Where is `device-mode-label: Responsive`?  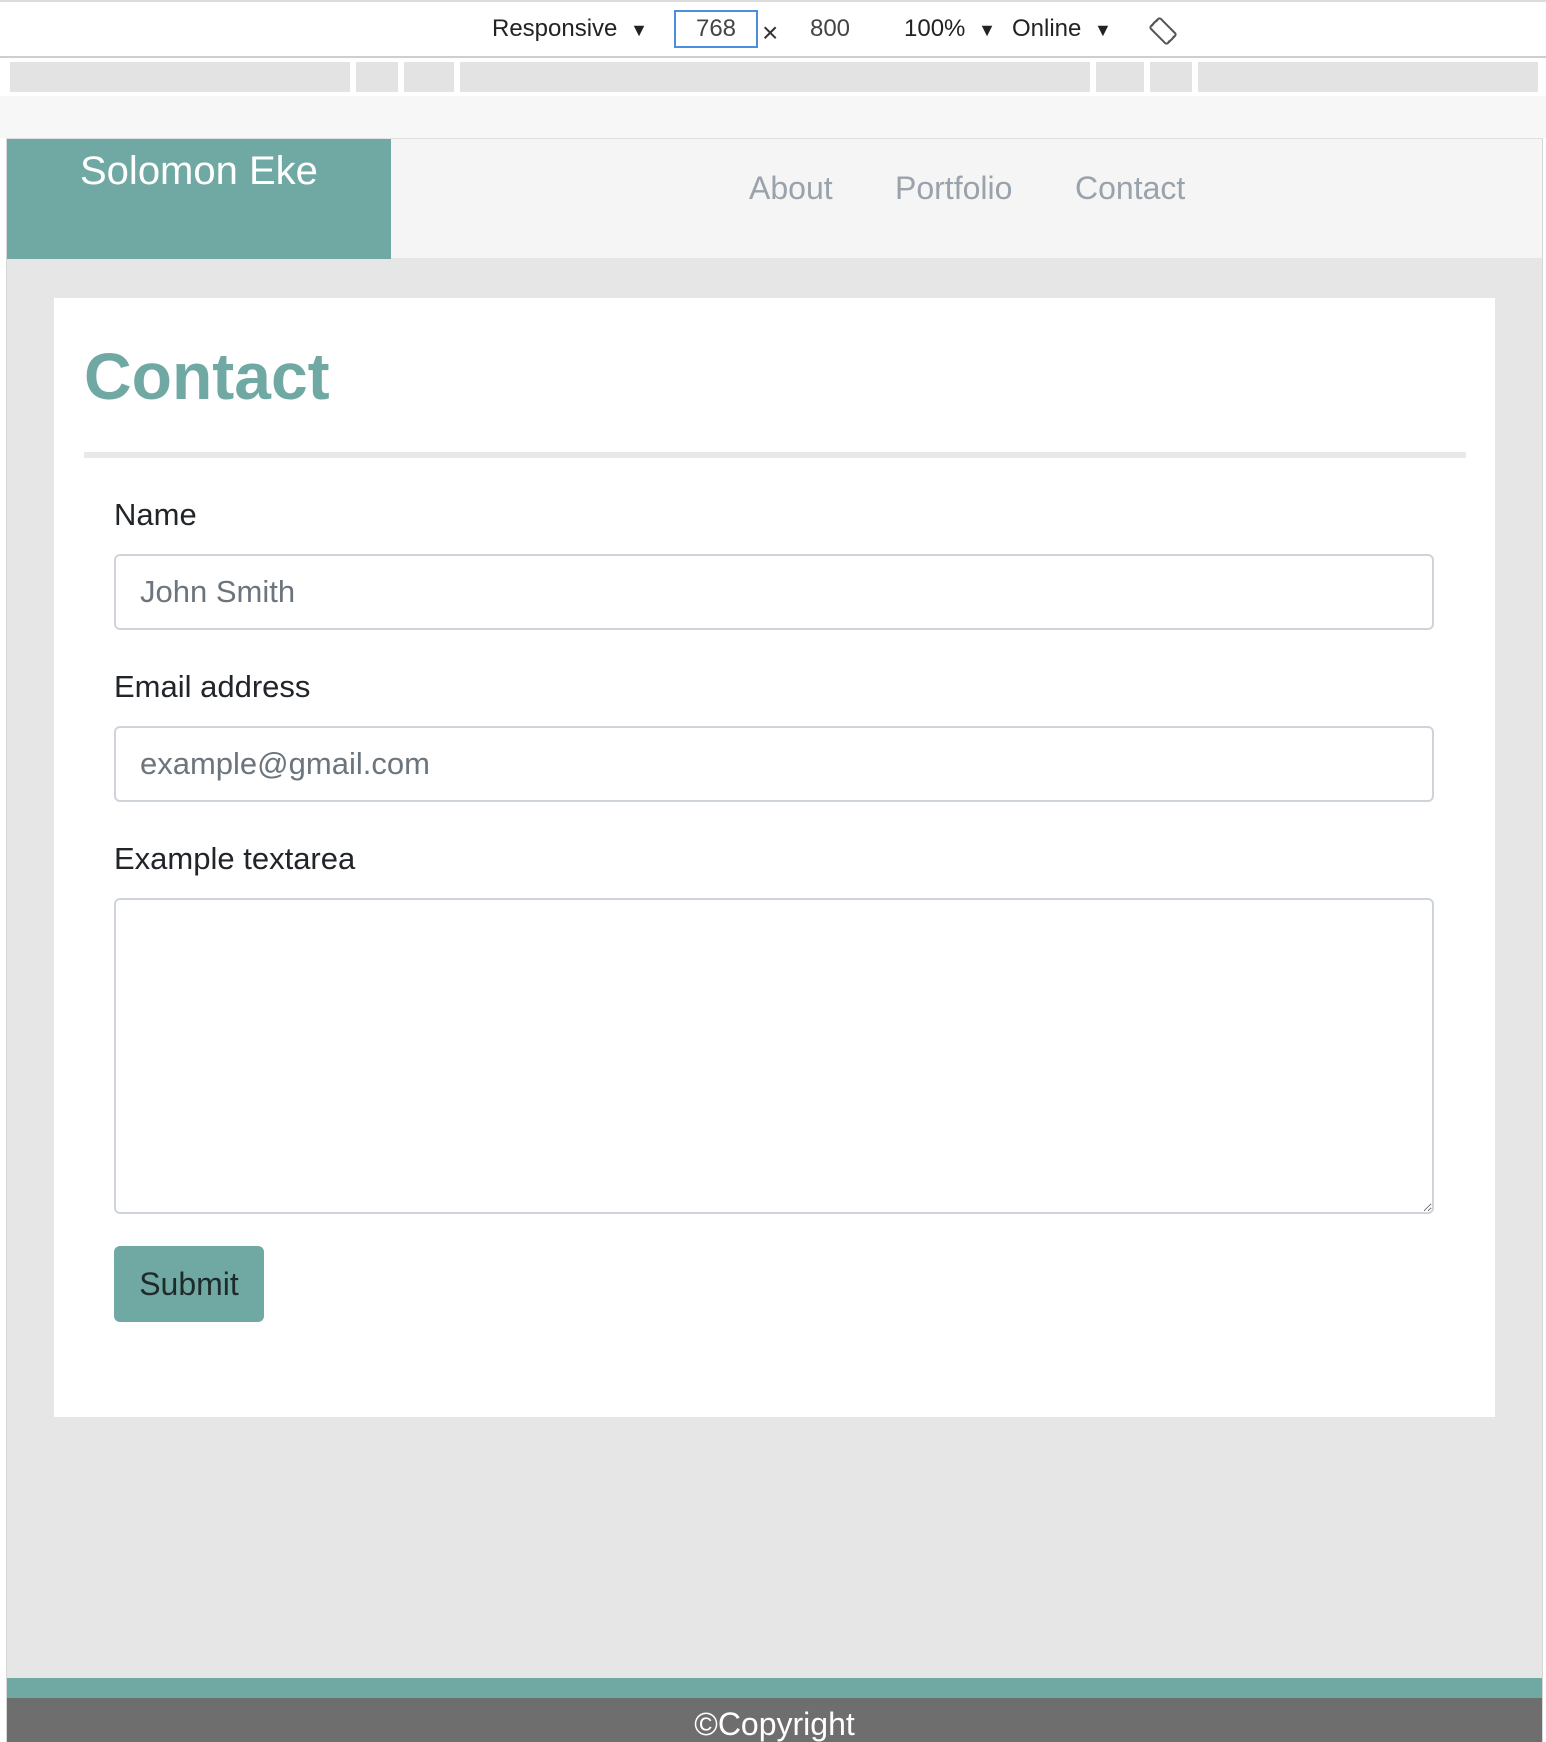 device-mode-label: Responsive is located at coordinates (555, 28).